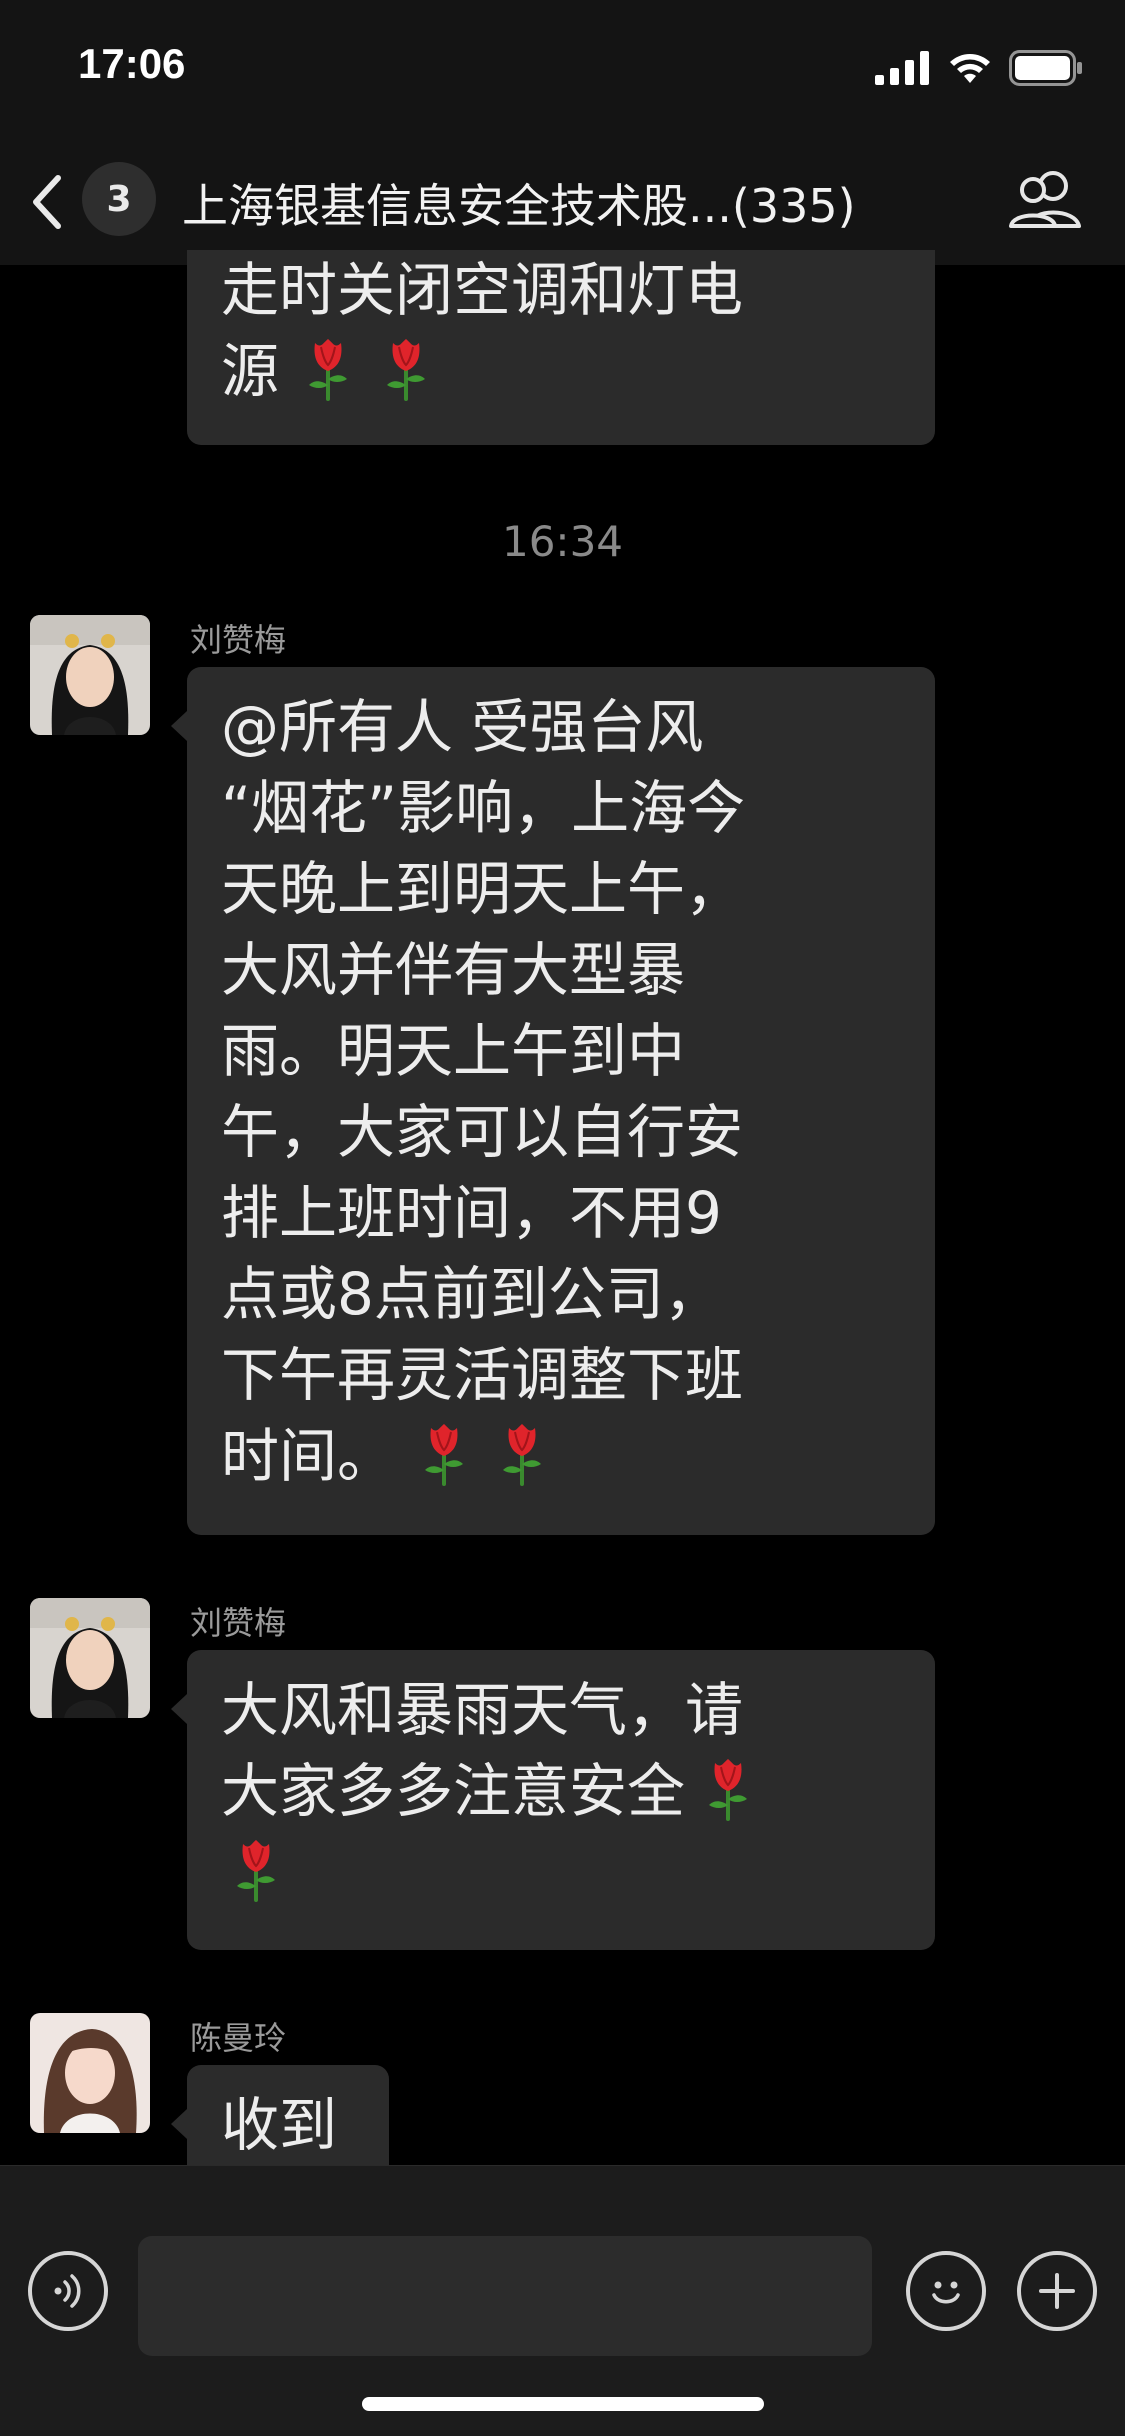 The height and width of the screenshot is (2436, 1125). What do you see at coordinates (482, 1132) in the screenshot?
I see `message-text-line: 午，大家可以自行安` at bounding box center [482, 1132].